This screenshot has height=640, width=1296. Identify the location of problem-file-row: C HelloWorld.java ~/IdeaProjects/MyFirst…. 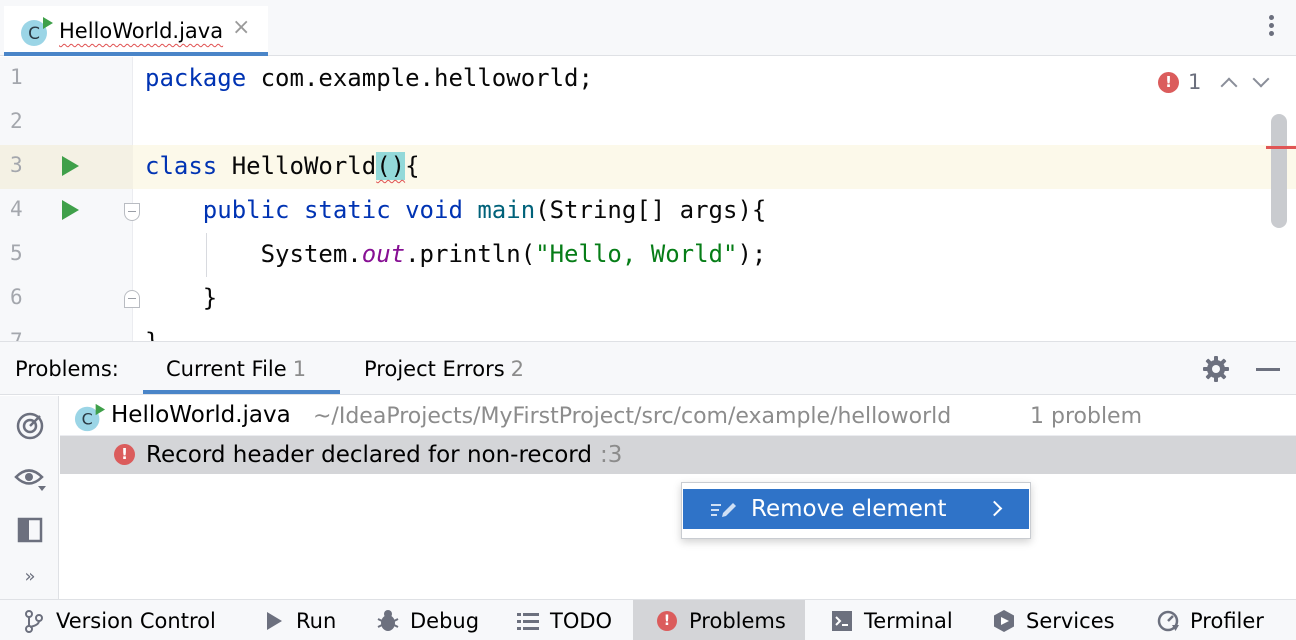
(678, 416).